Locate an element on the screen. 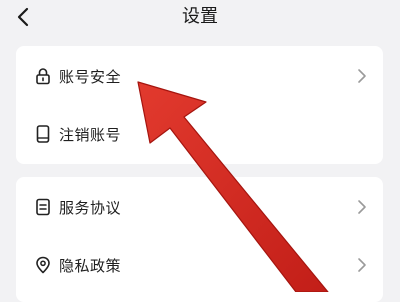  lock-icon is located at coordinates (43, 76).